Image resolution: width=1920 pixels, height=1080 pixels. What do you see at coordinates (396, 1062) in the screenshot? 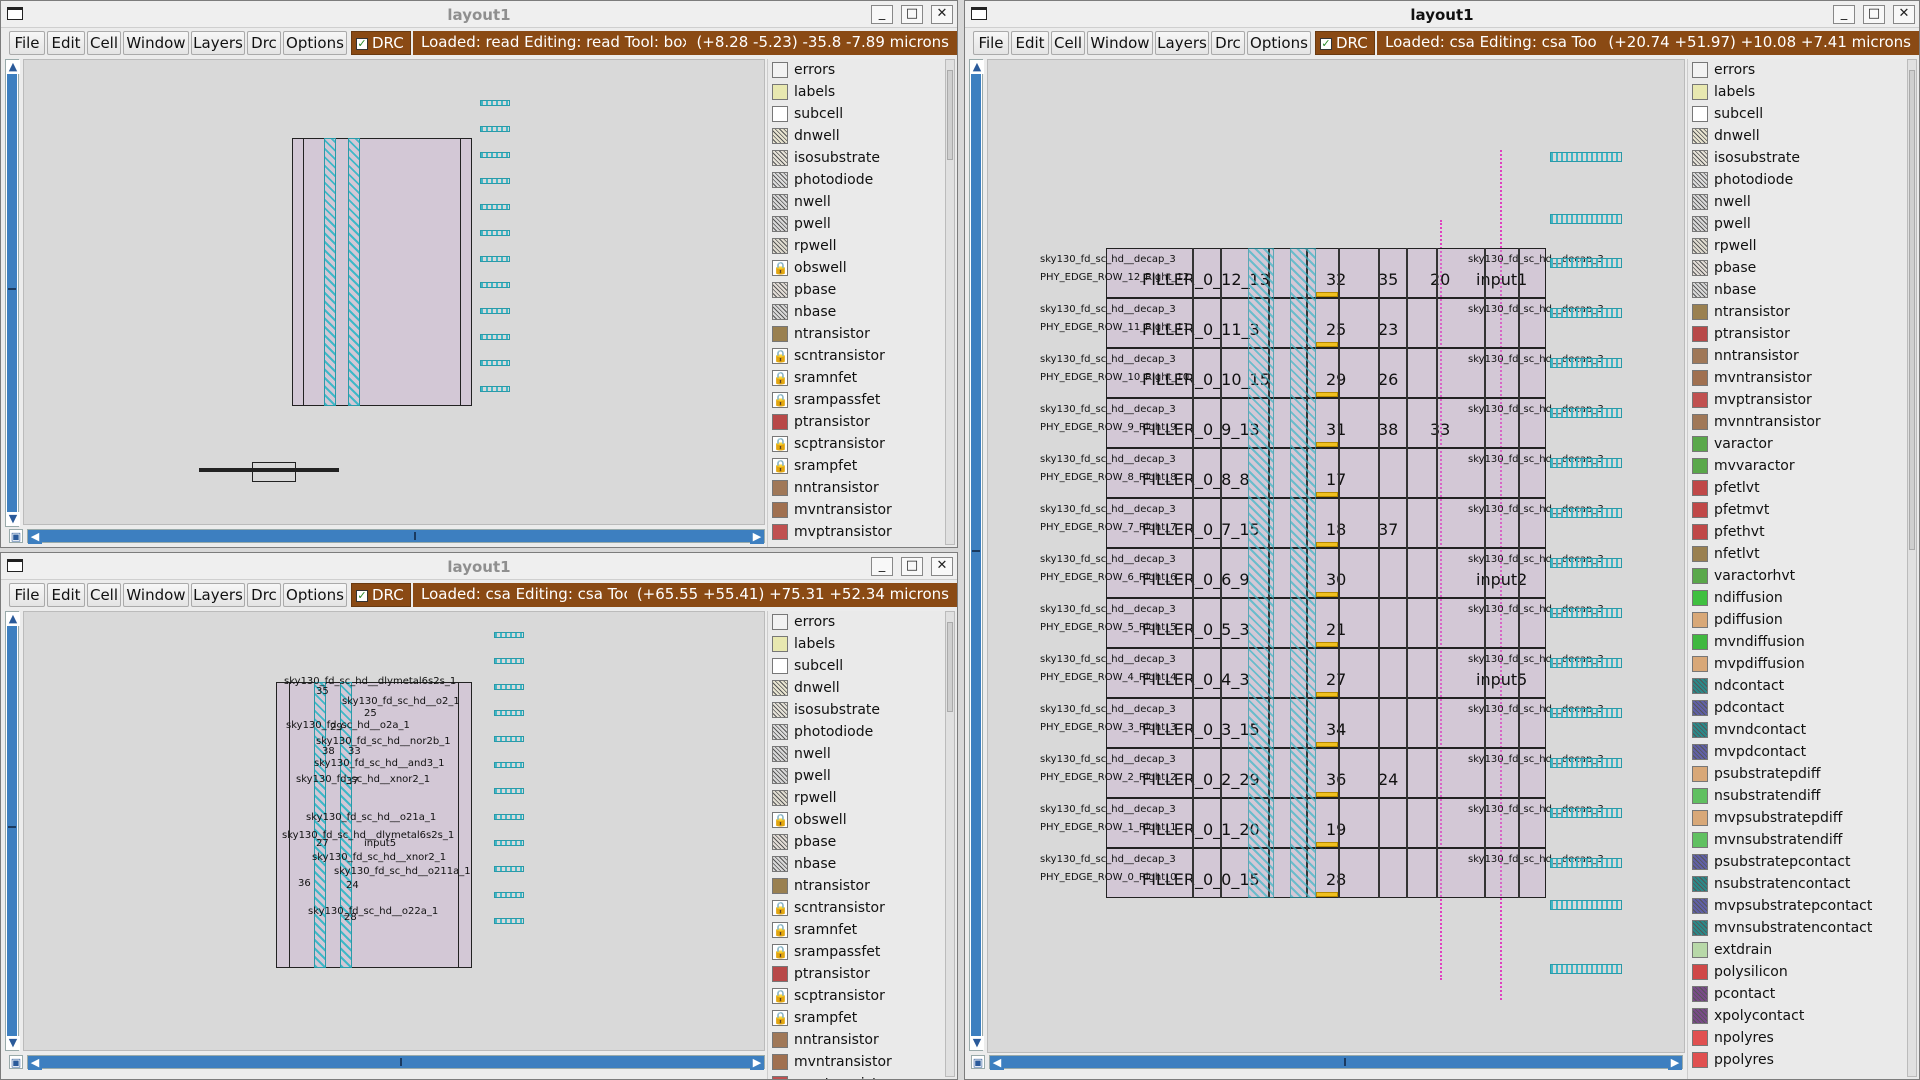
I see `horizontal-scrollbar: ◀ ▶` at bounding box center [396, 1062].